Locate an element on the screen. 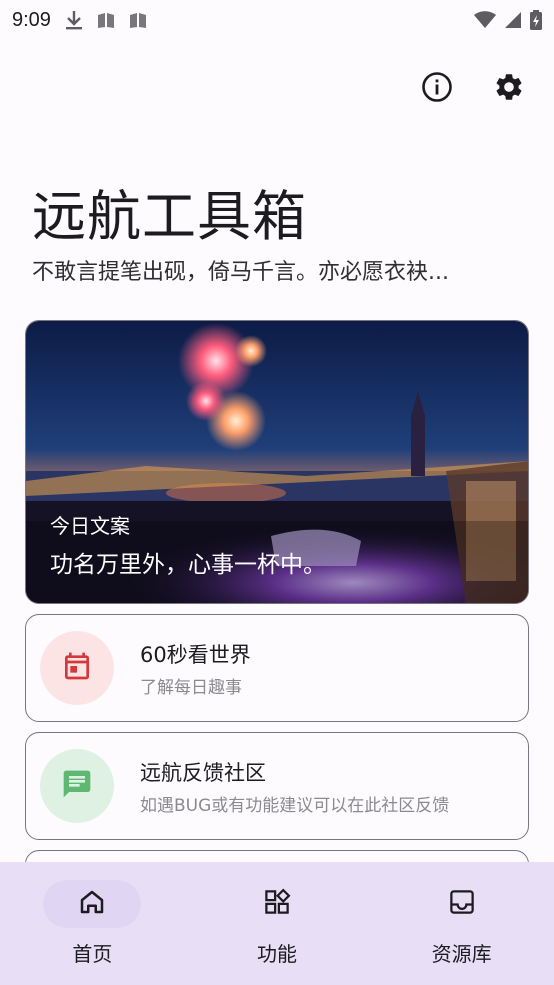  page-title: 远航工具箱 is located at coordinates (169, 216).